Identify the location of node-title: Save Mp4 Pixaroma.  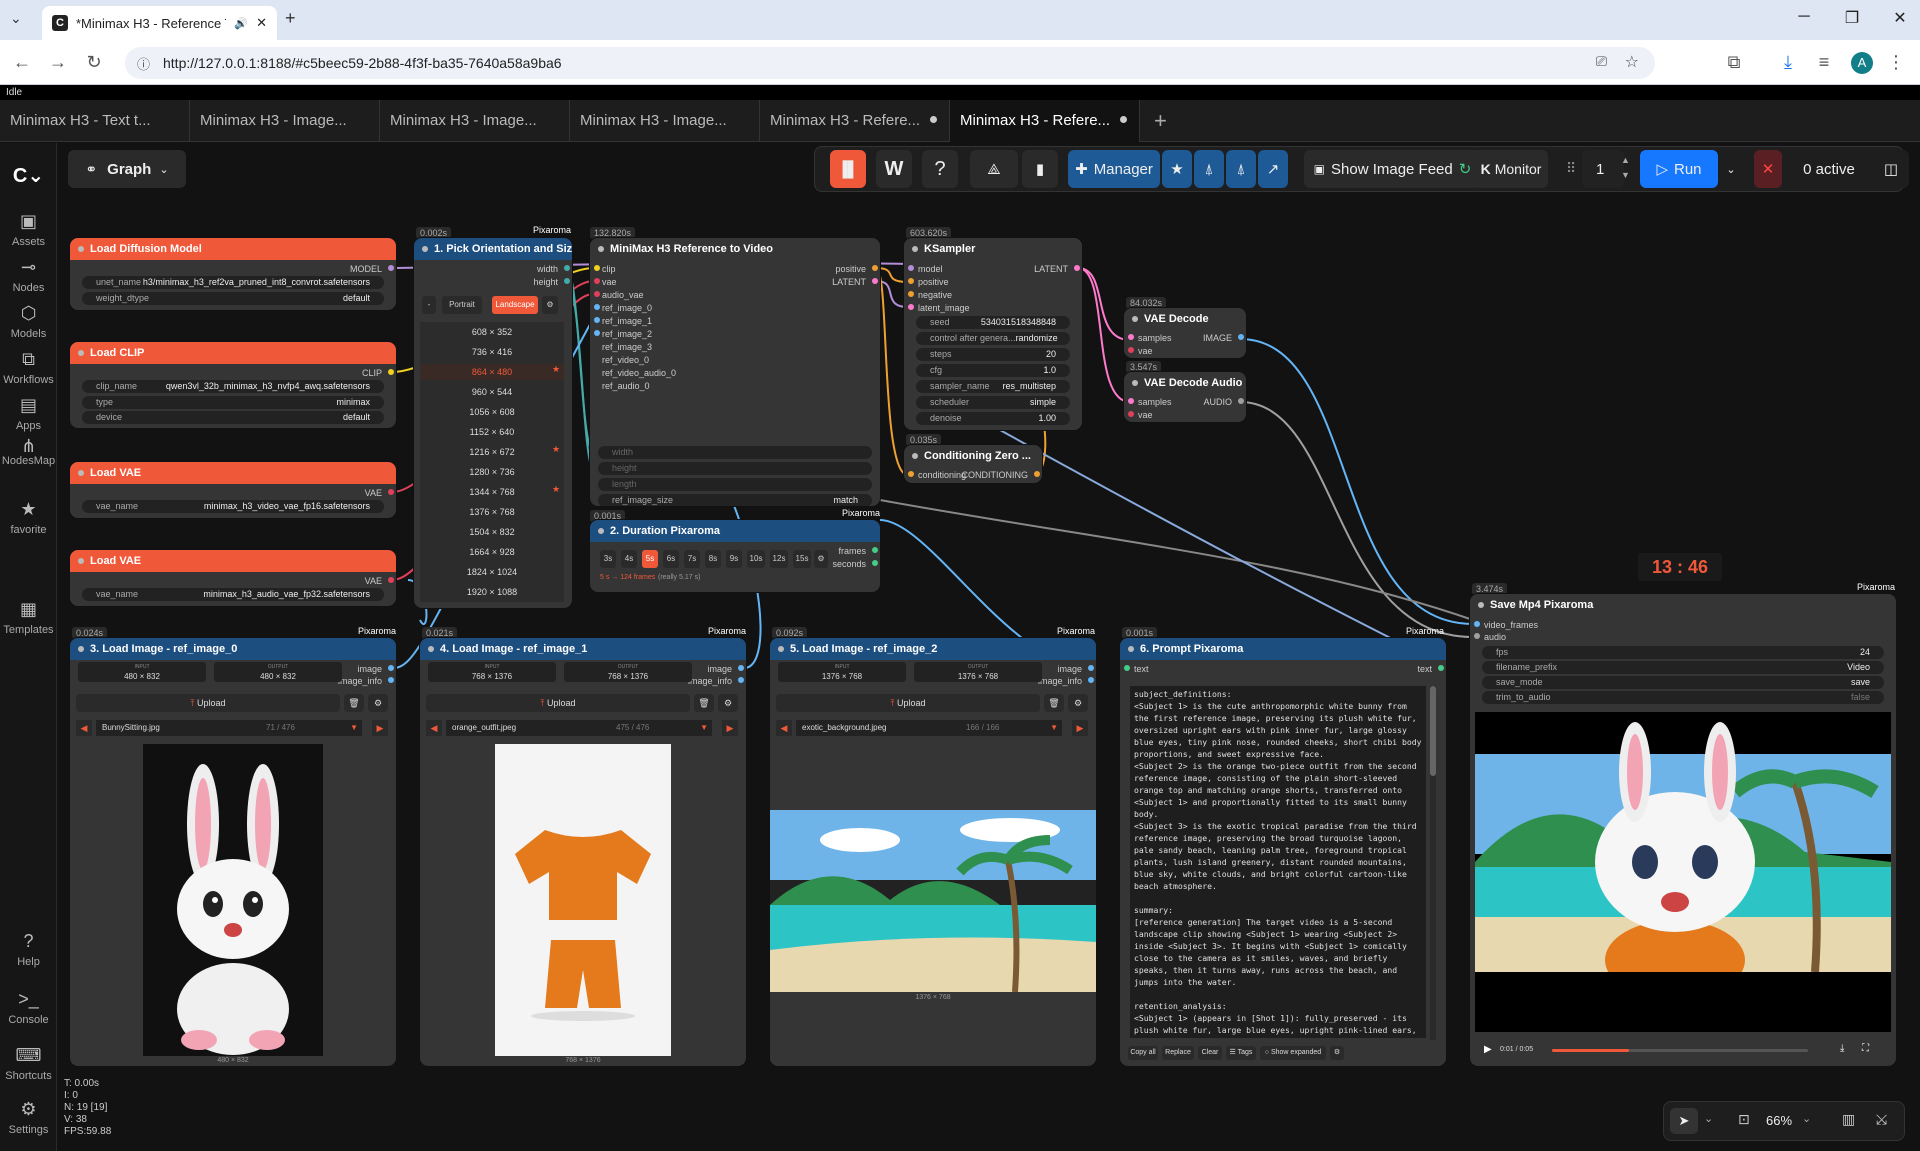
(1683, 605).